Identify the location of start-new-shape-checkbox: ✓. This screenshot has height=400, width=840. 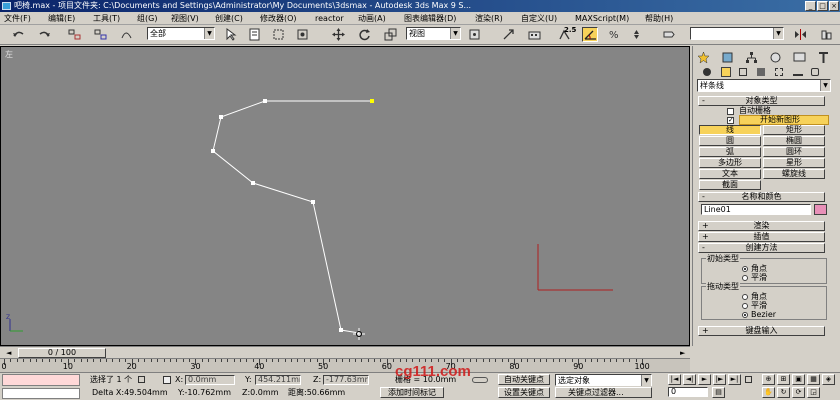
(730, 120).